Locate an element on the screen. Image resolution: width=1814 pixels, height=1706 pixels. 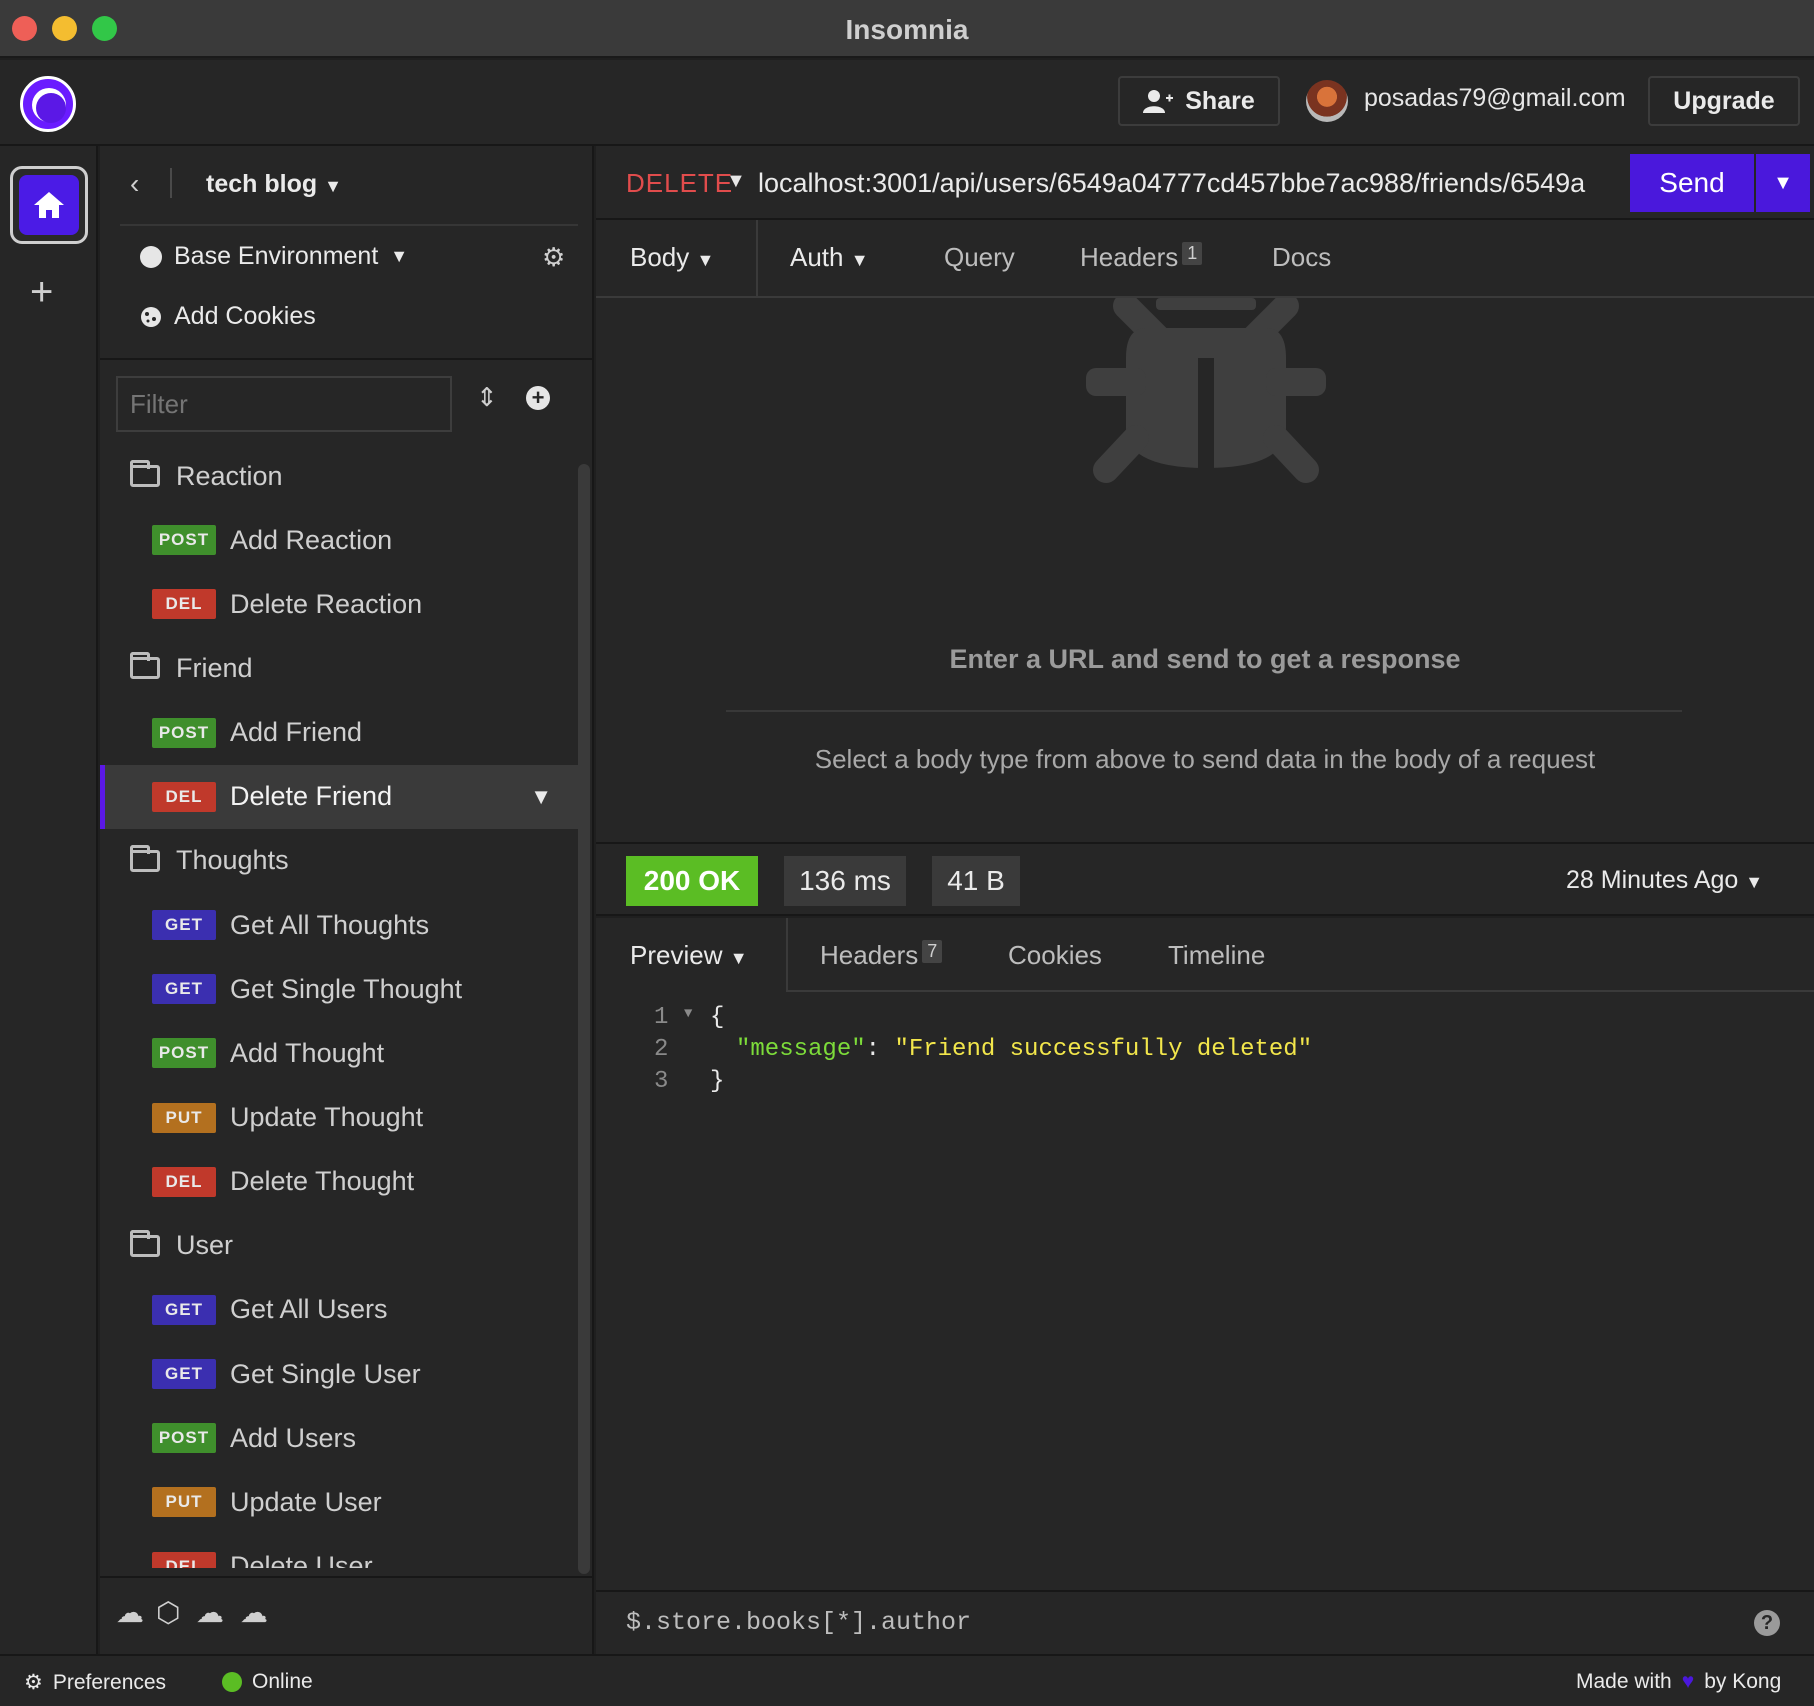
made-with-credit: Made with ♥ by Kong is located at coordinates (1678, 1682).